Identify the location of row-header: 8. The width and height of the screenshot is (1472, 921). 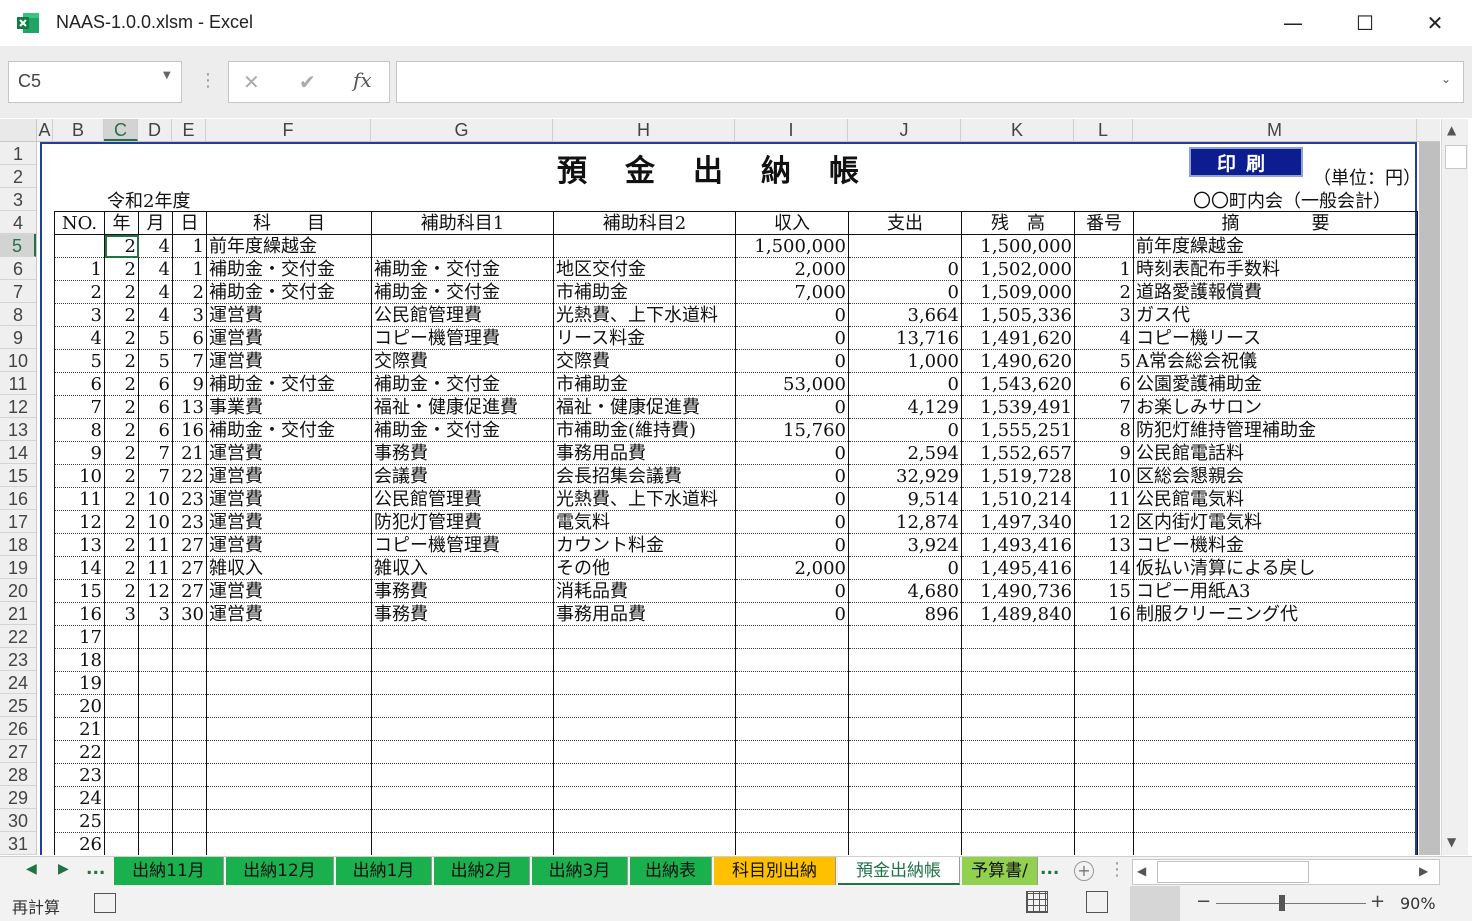
(18, 314).